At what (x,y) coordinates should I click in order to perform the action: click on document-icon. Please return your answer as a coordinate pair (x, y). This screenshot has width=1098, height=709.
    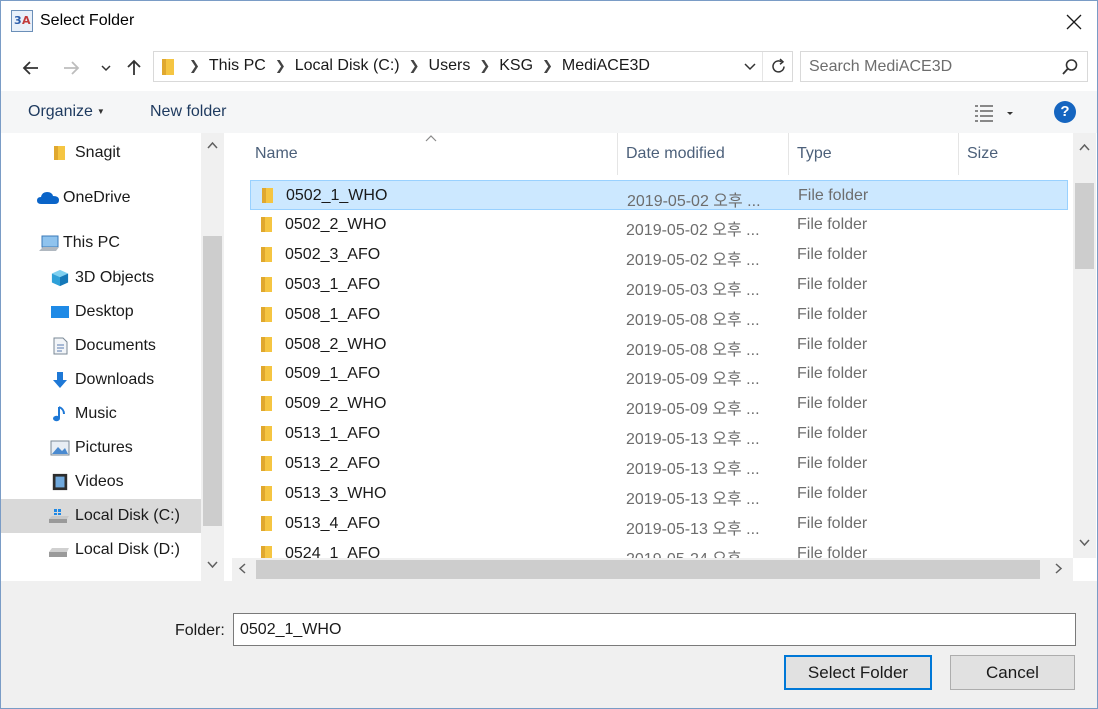
    Looking at the image, I should click on (60, 346).